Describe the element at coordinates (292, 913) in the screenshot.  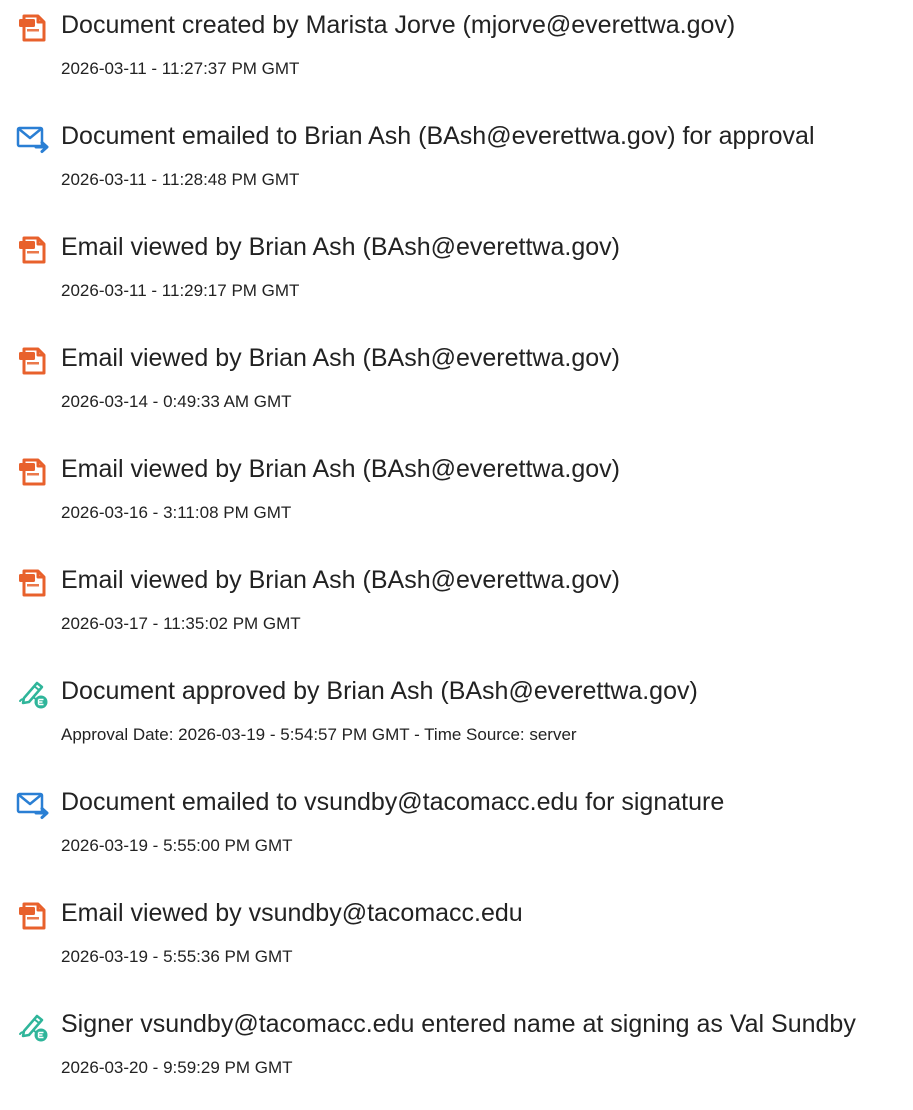
I see `event-title: Email viewed by vsundby@tacomacc.edu` at that location.